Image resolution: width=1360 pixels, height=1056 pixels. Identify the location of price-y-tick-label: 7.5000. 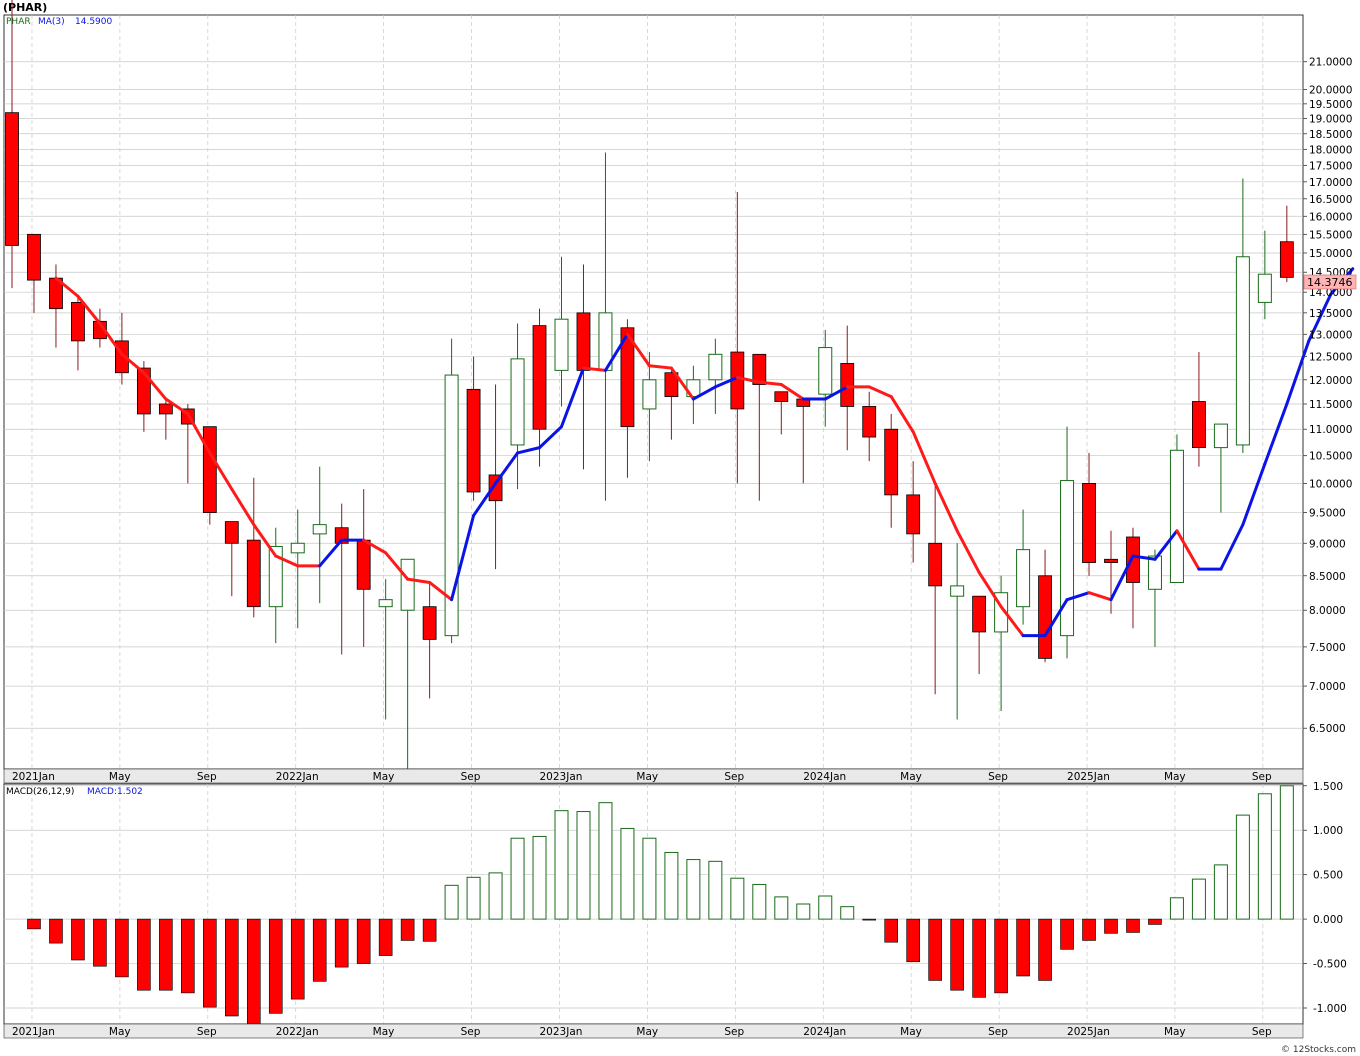
(1327, 648).